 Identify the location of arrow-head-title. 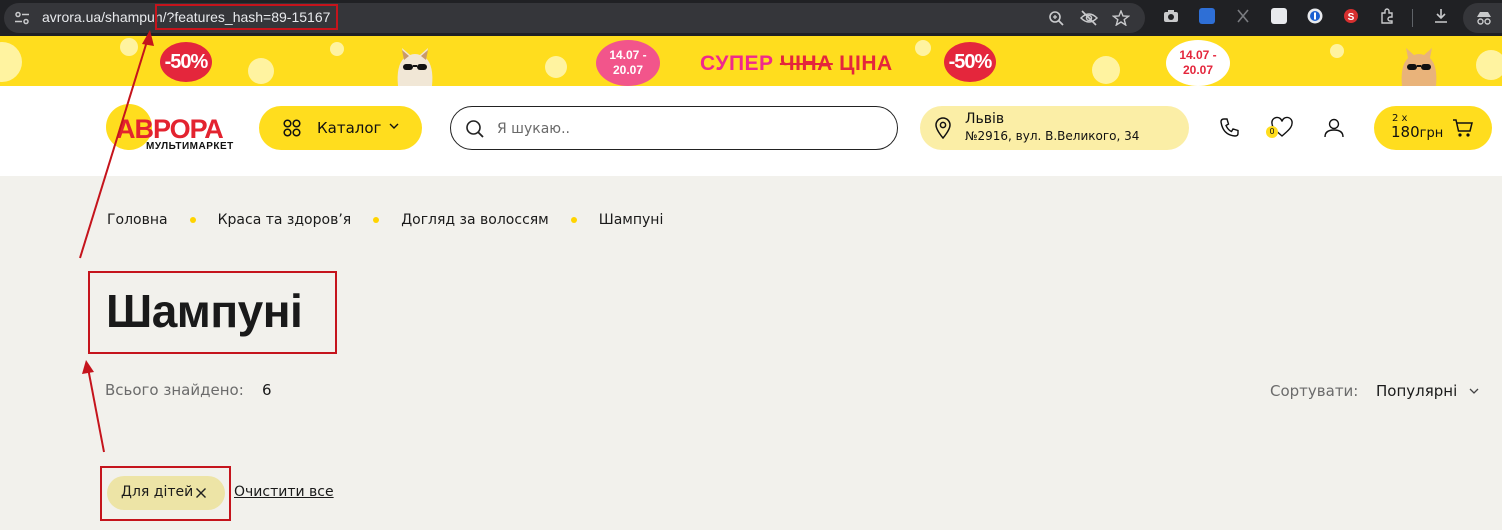
(88, 367).